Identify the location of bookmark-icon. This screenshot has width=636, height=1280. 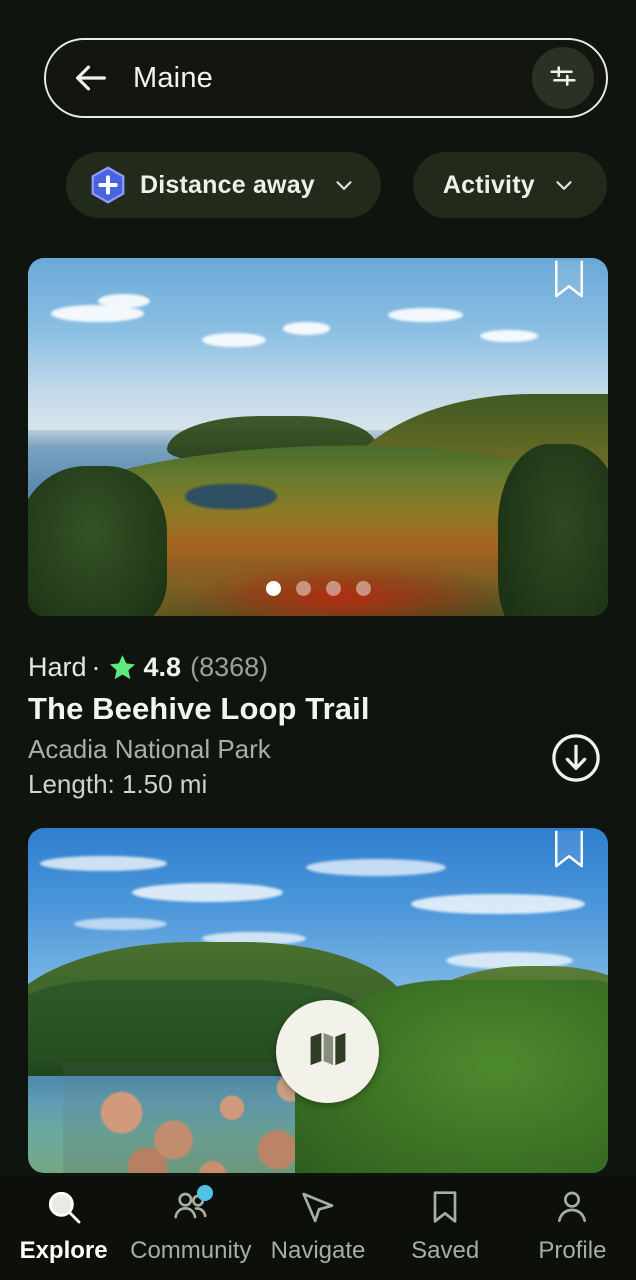
(445, 1207).